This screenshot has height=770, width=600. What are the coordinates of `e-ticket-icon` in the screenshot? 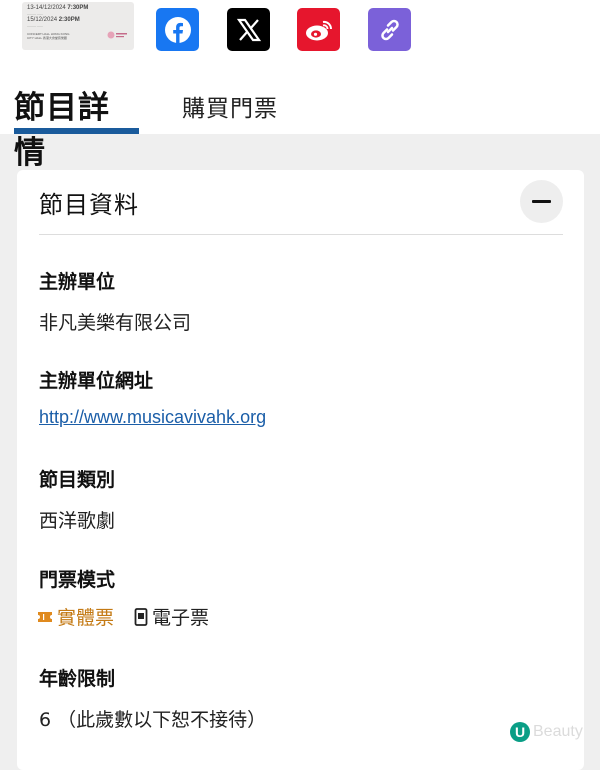 It's located at (141, 616).